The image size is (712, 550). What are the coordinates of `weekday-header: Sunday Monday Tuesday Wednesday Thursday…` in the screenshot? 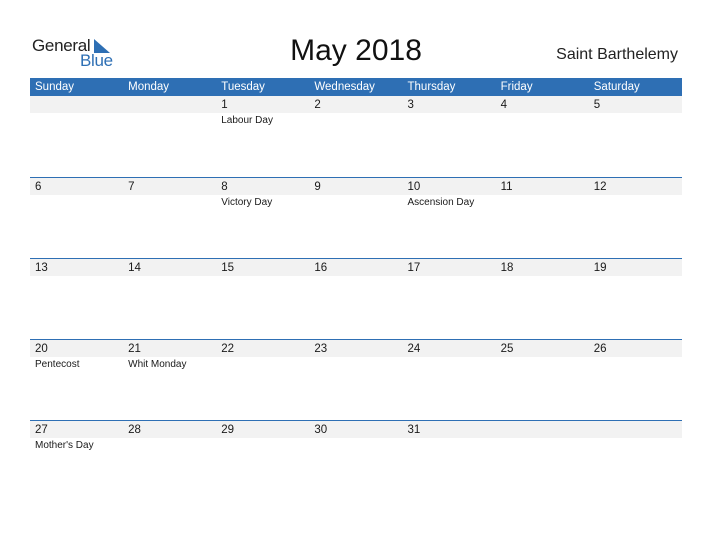 It's located at (356, 87).